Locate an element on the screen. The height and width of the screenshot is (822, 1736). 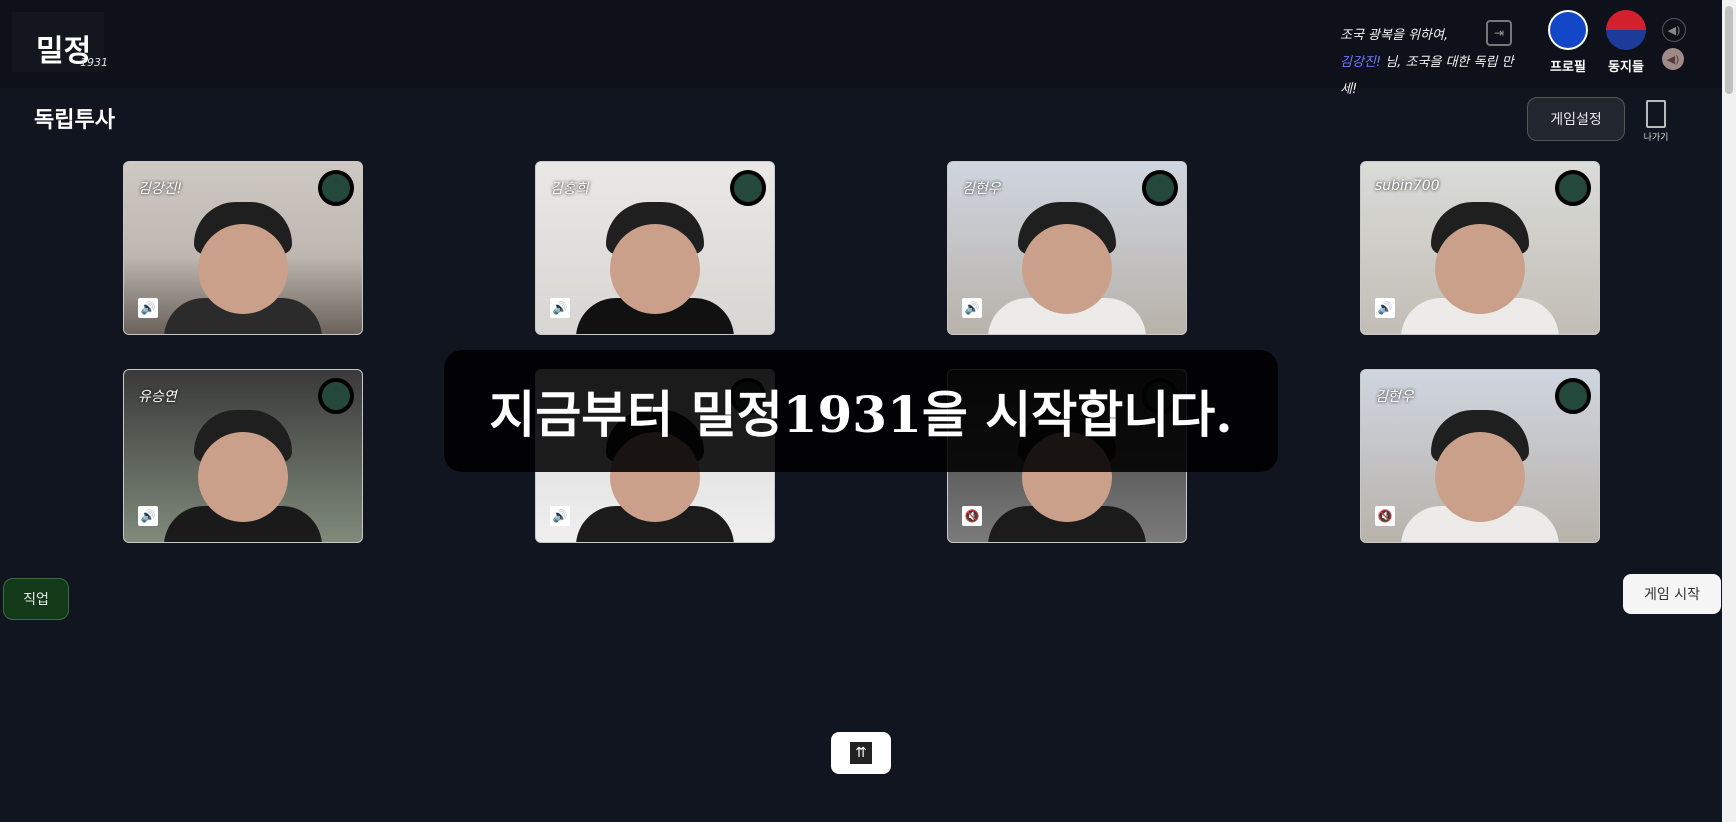
player-name: 김강진! is located at coordinates (160, 189).